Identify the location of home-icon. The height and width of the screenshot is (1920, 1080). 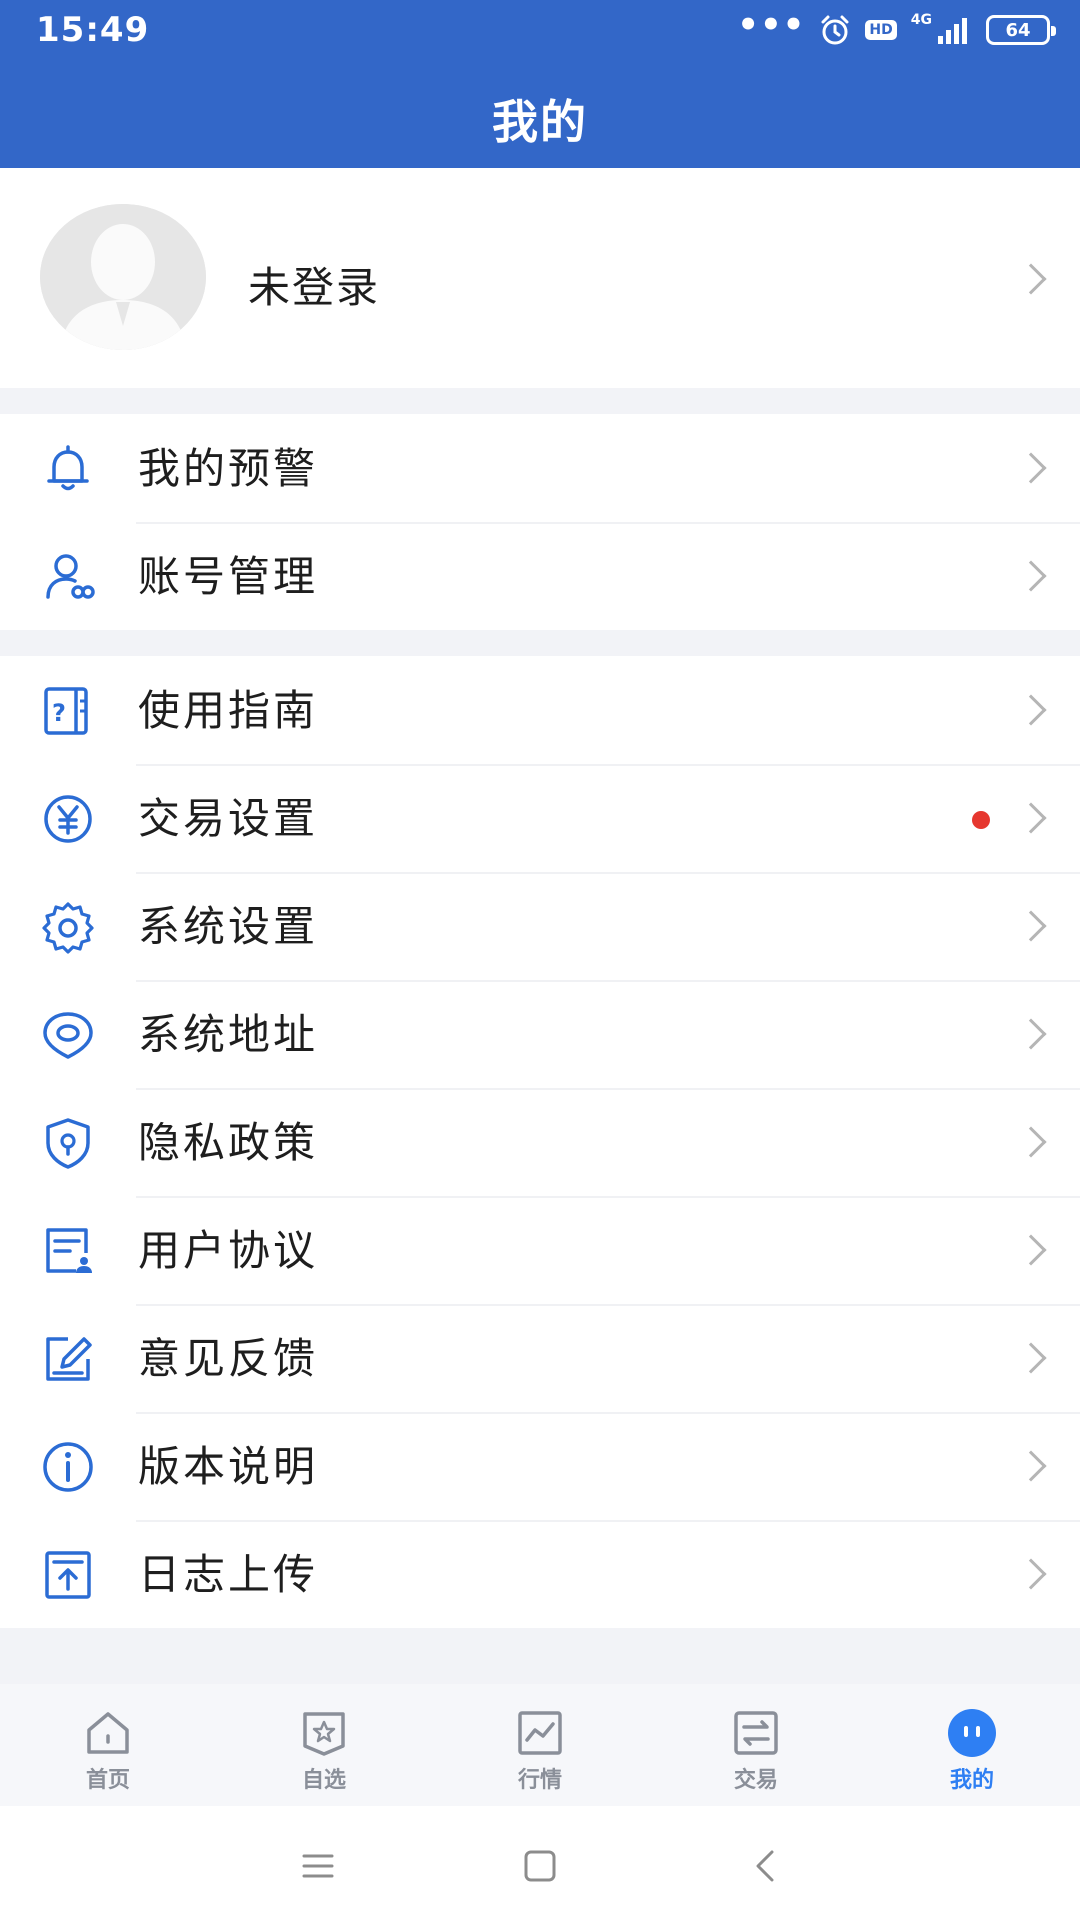
(108, 1733).